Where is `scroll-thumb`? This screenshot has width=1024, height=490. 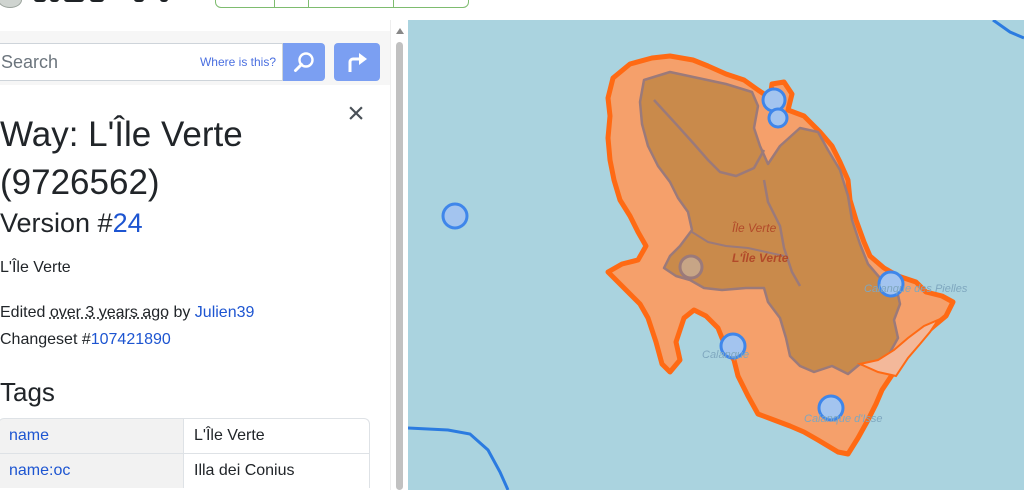 scroll-thumb is located at coordinates (399, 266).